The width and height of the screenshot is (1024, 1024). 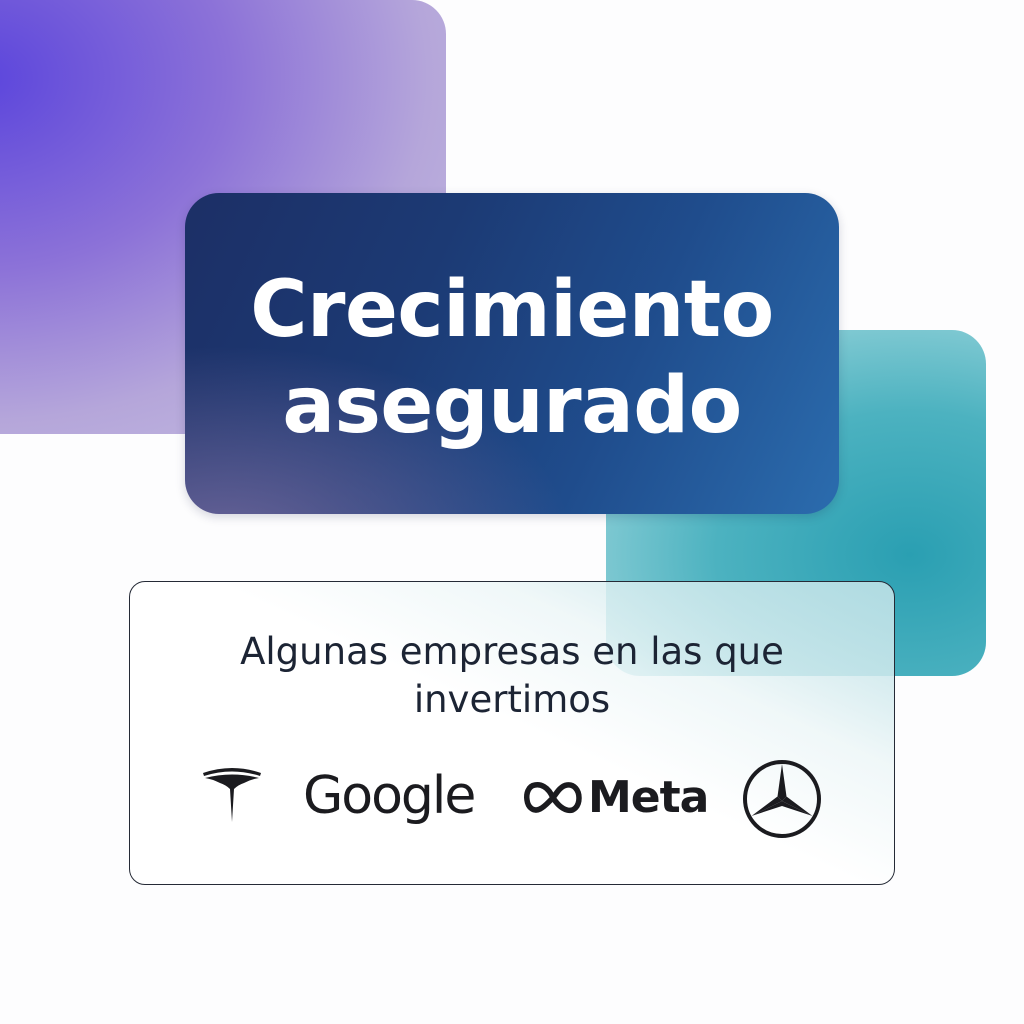 What do you see at coordinates (553, 798) in the screenshot?
I see `meta-infinity-icon` at bounding box center [553, 798].